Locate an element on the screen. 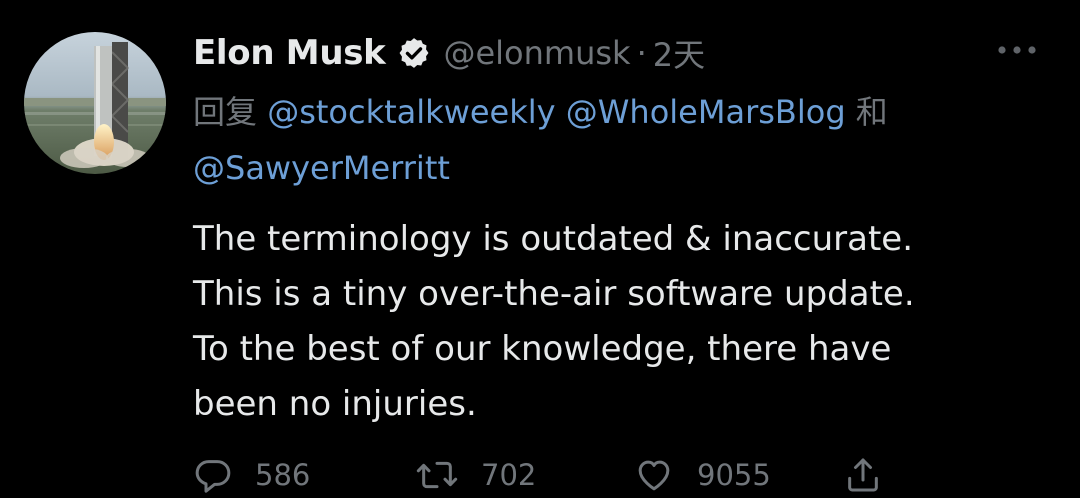 The height and width of the screenshot is (498, 1080). like-count: 9055 is located at coordinates (734, 475).